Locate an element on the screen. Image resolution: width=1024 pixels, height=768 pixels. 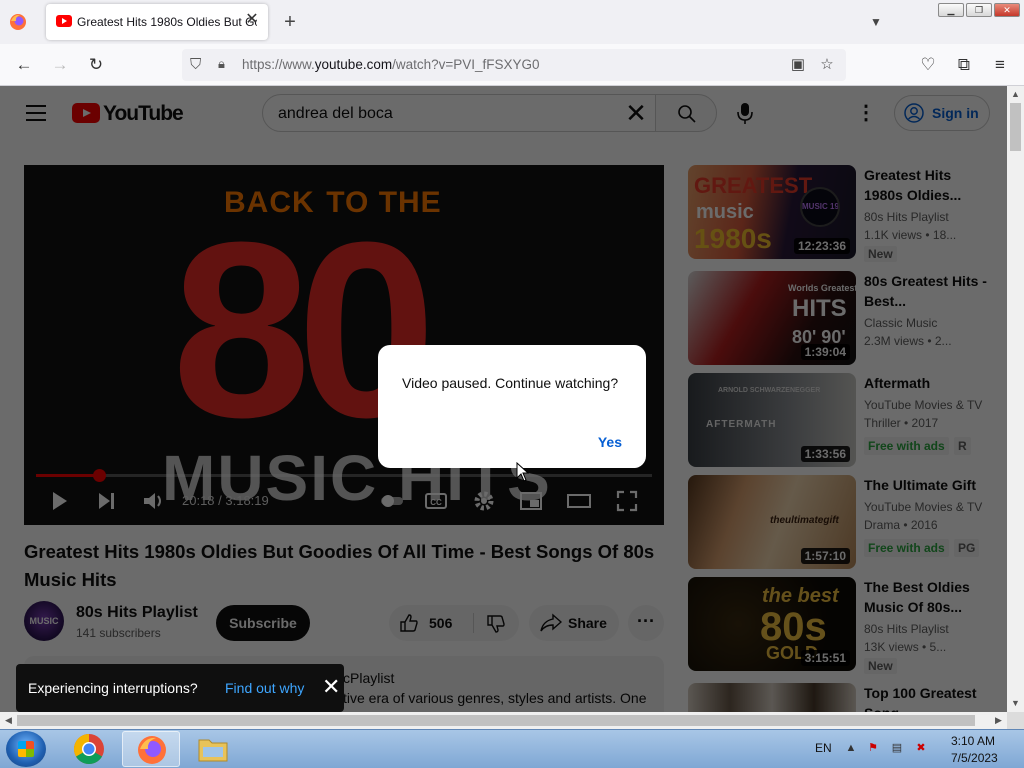
menu-icon: ≡ is located at coordinates (1000, 65).